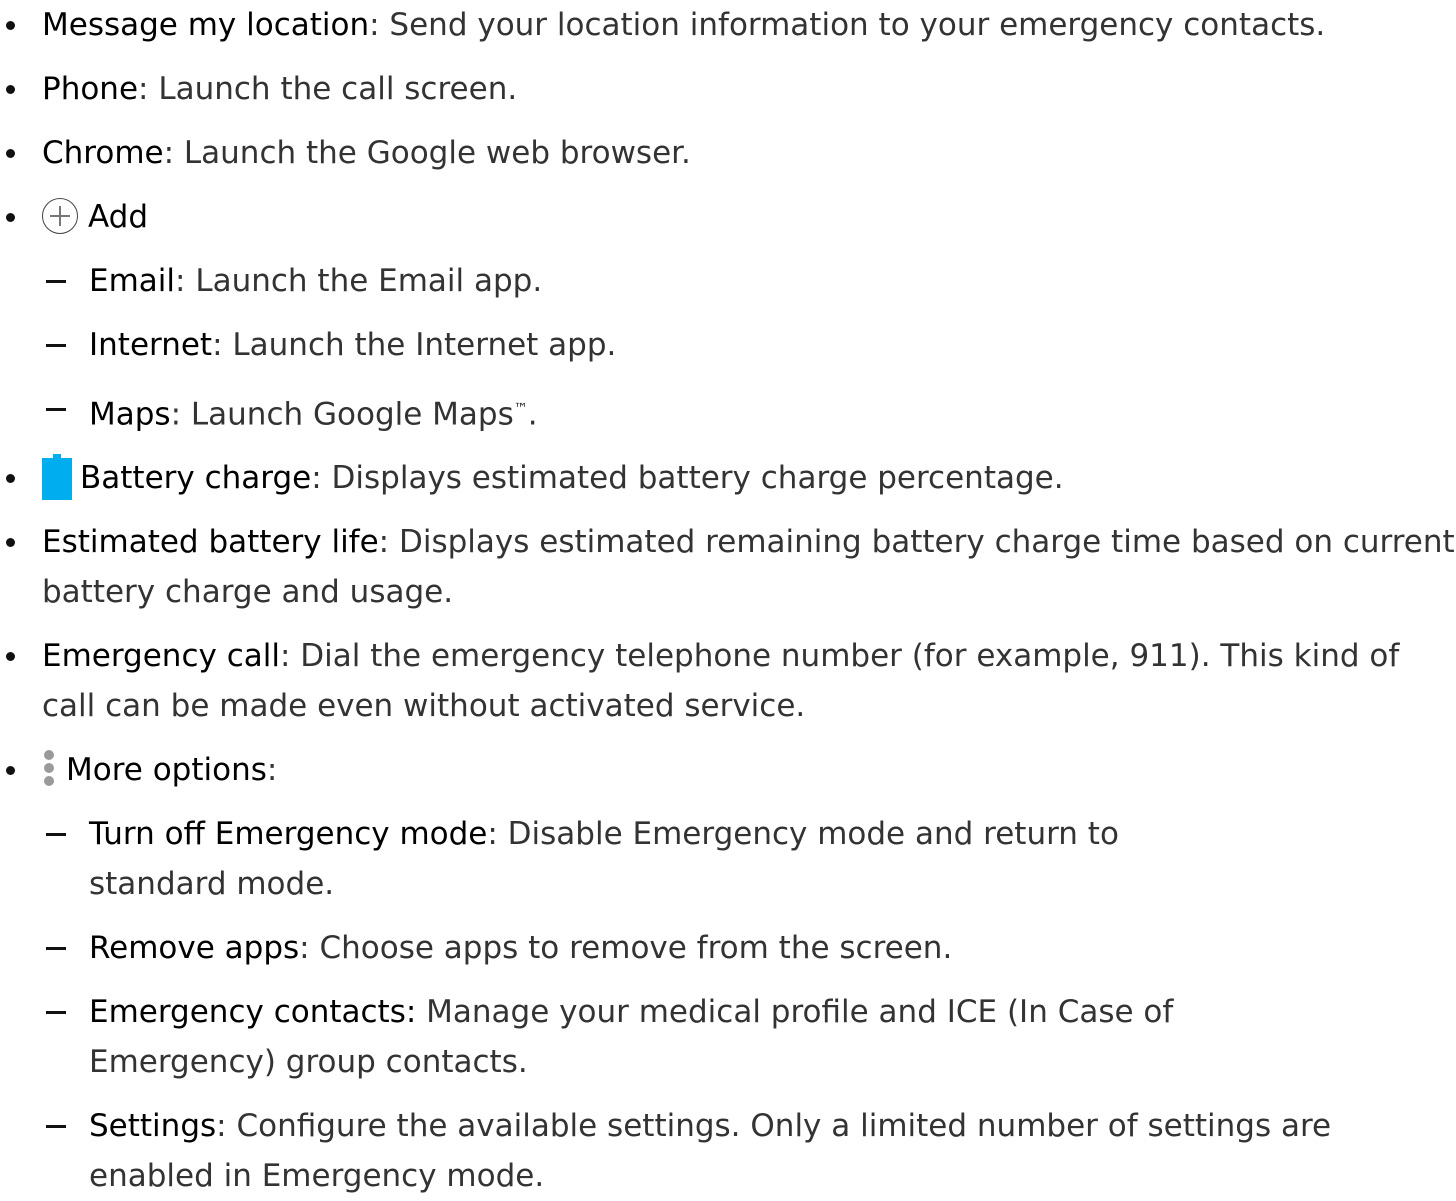  What do you see at coordinates (728, 411) in the screenshot?
I see `sub-item-maps: Maps: Launch Google Maps™.` at bounding box center [728, 411].